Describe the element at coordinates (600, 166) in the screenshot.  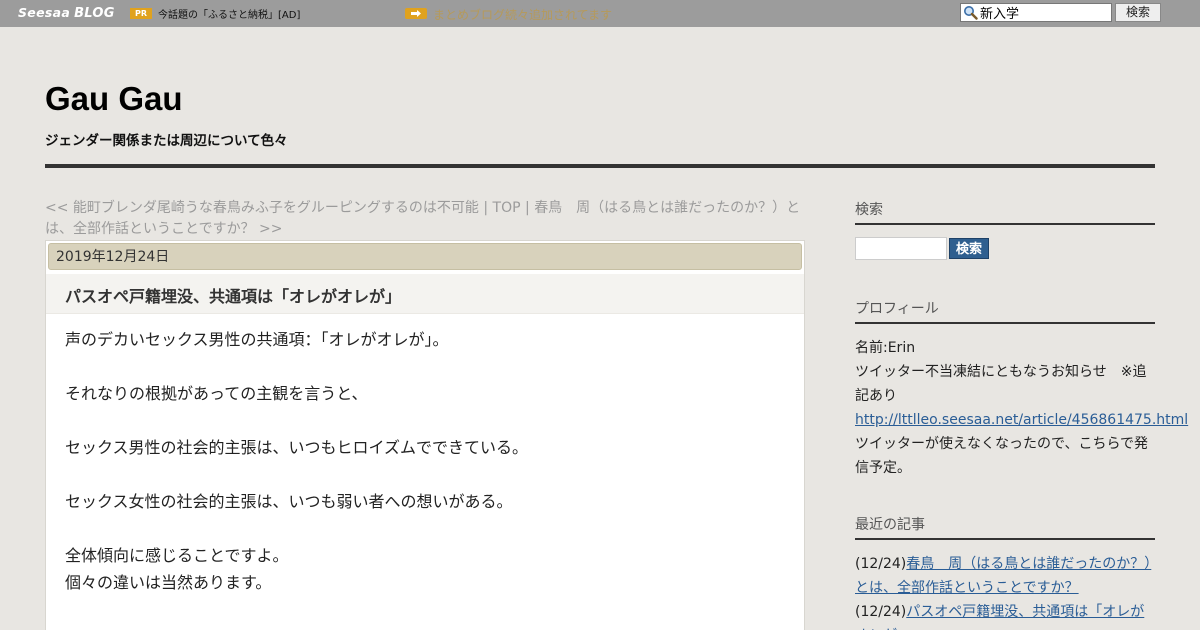
I see `header-divider` at that location.